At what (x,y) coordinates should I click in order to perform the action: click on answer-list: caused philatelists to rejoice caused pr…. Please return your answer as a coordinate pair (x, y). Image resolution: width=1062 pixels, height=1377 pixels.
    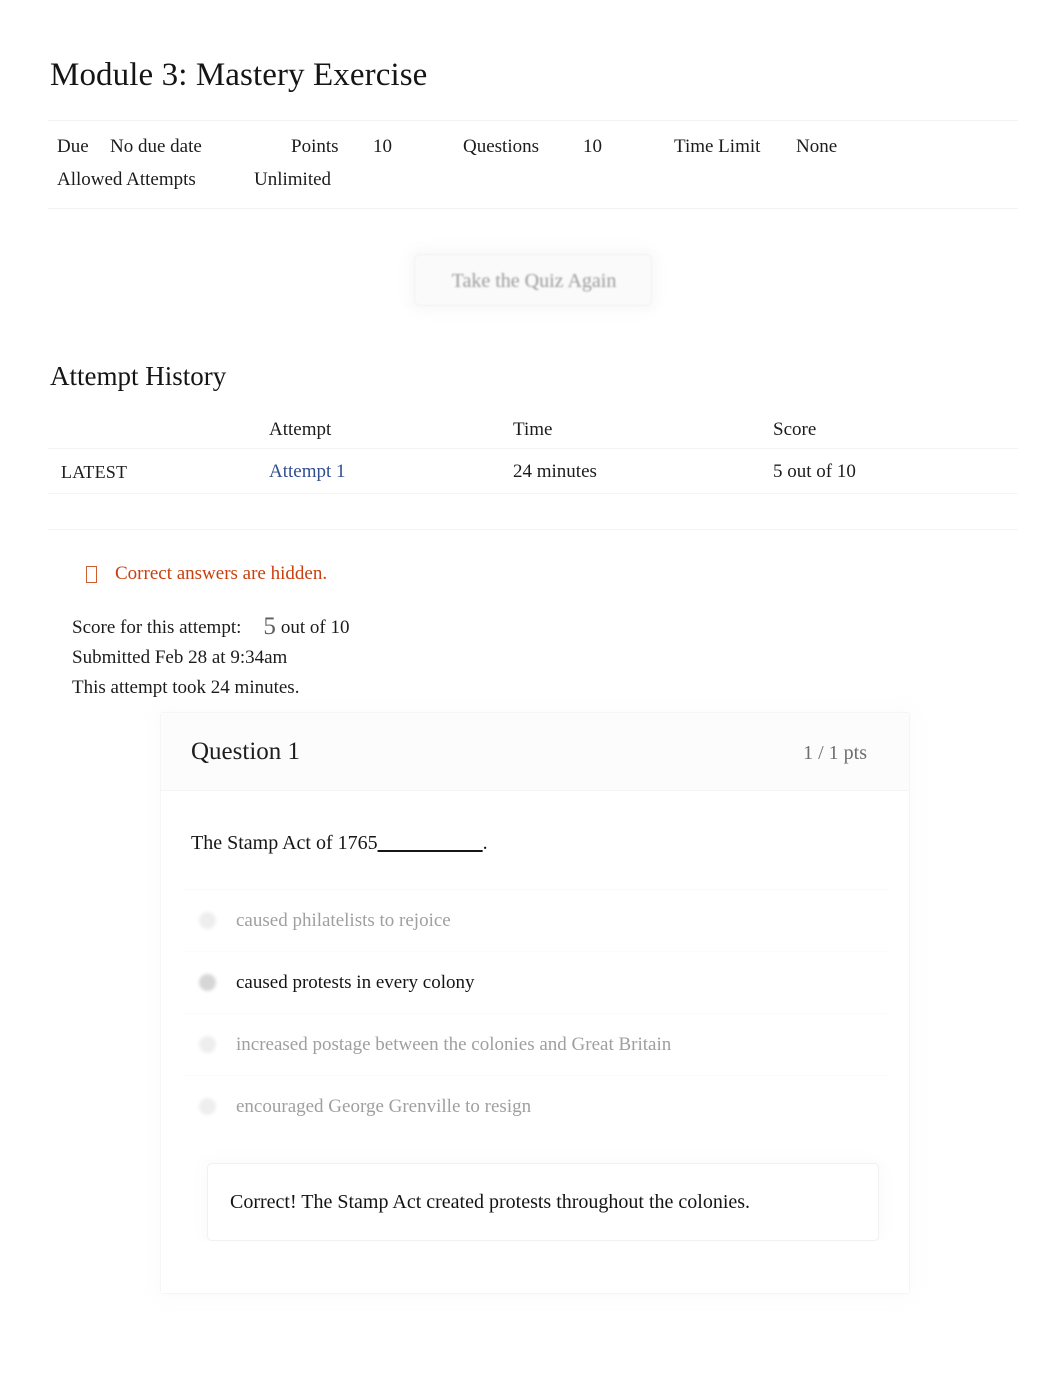
    Looking at the image, I should click on (535, 1013).